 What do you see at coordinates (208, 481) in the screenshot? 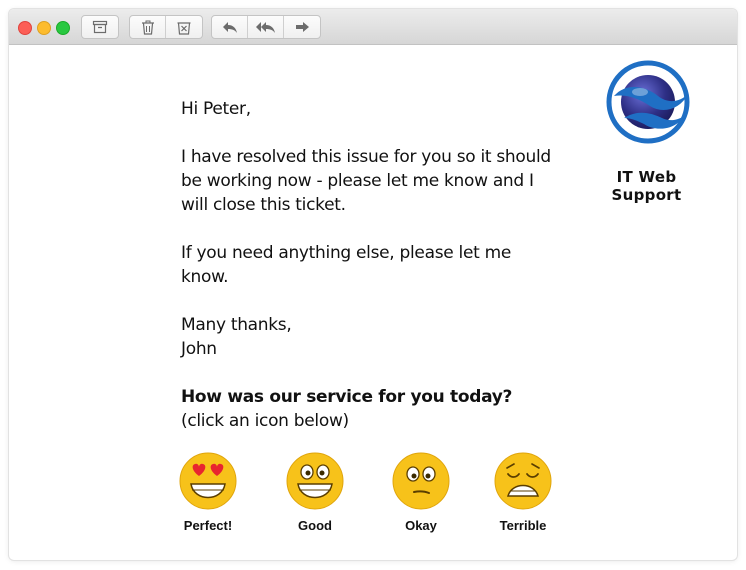
I see `heart-eyes-emoji-icon` at bounding box center [208, 481].